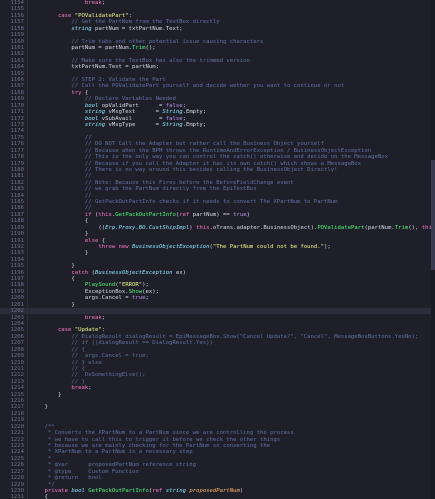 Image resolution: width=435 pixels, height=499 pixels. What do you see at coordinates (217, 80) in the screenshot?
I see `code-line: 1166 // STEP 2: Validate the Part` at bounding box center [217, 80].